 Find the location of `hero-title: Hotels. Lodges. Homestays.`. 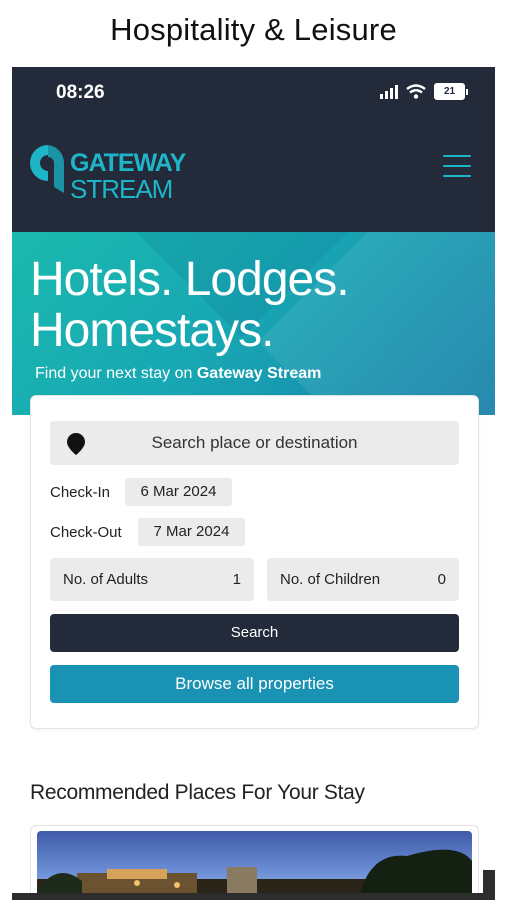

hero-title: Hotels. Lodges. Homestays. is located at coordinates (260, 305).